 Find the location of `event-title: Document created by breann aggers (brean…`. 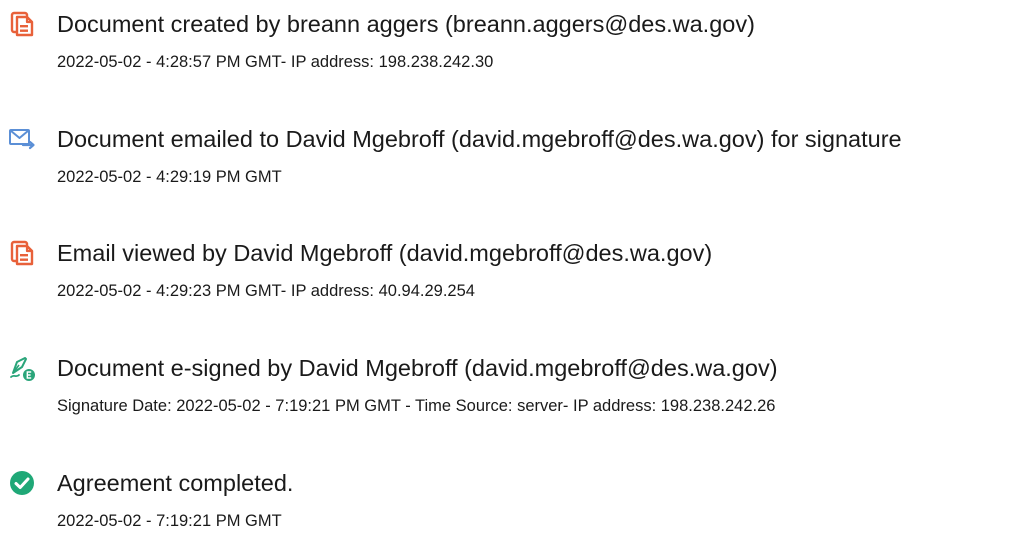

event-title: Document created by breann aggers (brean… is located at coordinates (406, 24).